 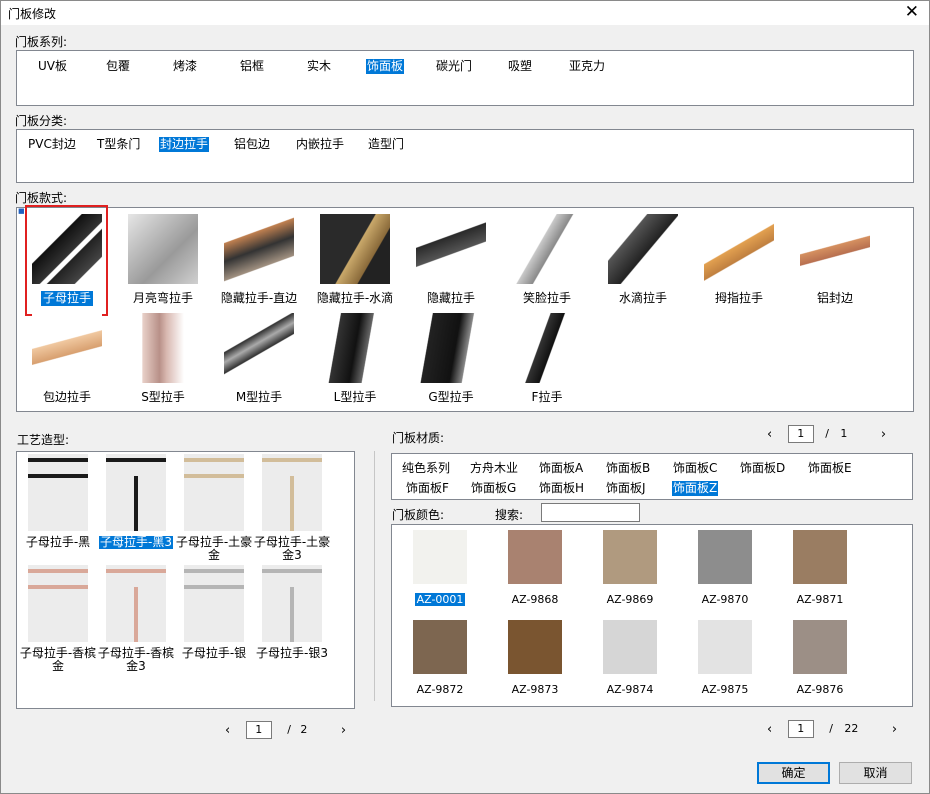 I want to click on material-item: 饰面板F, so click(x=427, y=488).